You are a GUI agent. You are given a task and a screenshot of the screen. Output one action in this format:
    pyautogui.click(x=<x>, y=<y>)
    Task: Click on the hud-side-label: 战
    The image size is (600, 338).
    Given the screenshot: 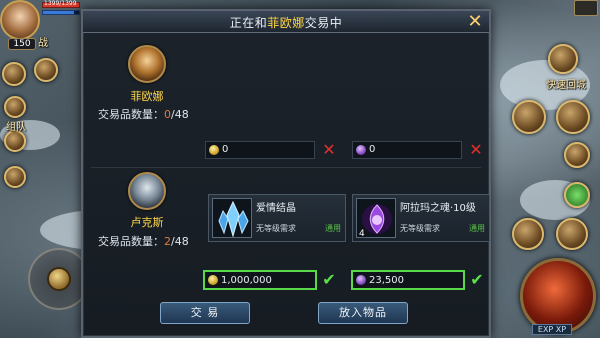 What is the action you would take?
    pyautogui.click(x=43, y=43)
    